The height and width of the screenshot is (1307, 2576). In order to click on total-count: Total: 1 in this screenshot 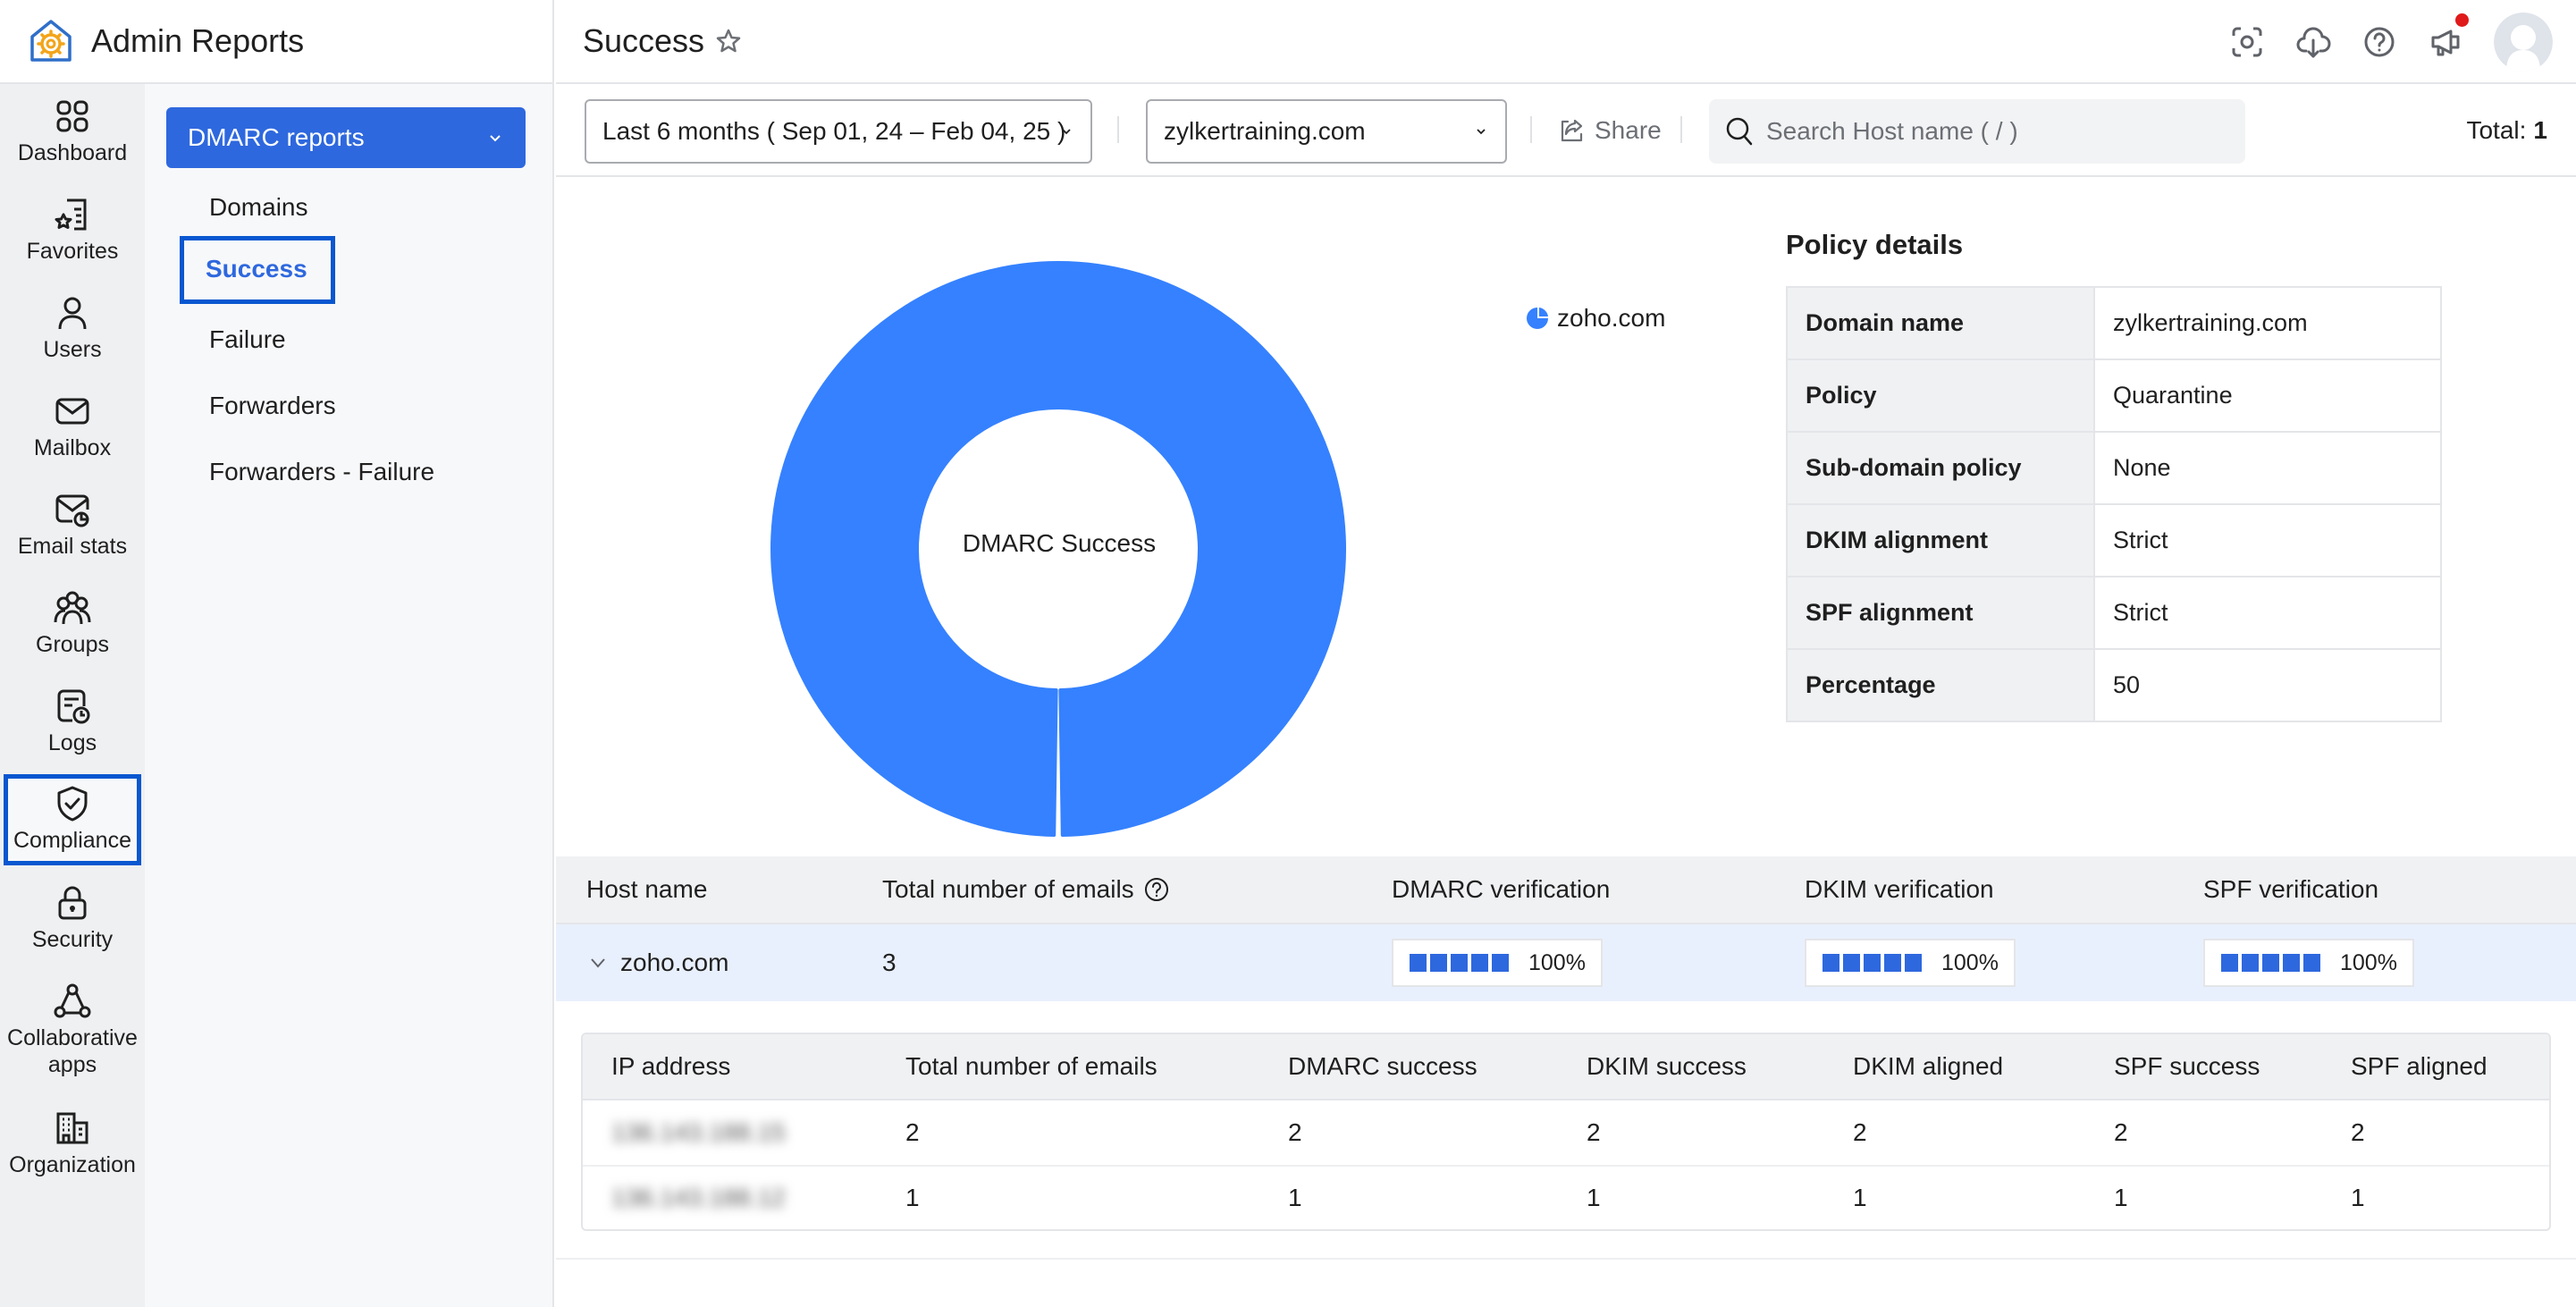, I will do `click(2507, 130)`.